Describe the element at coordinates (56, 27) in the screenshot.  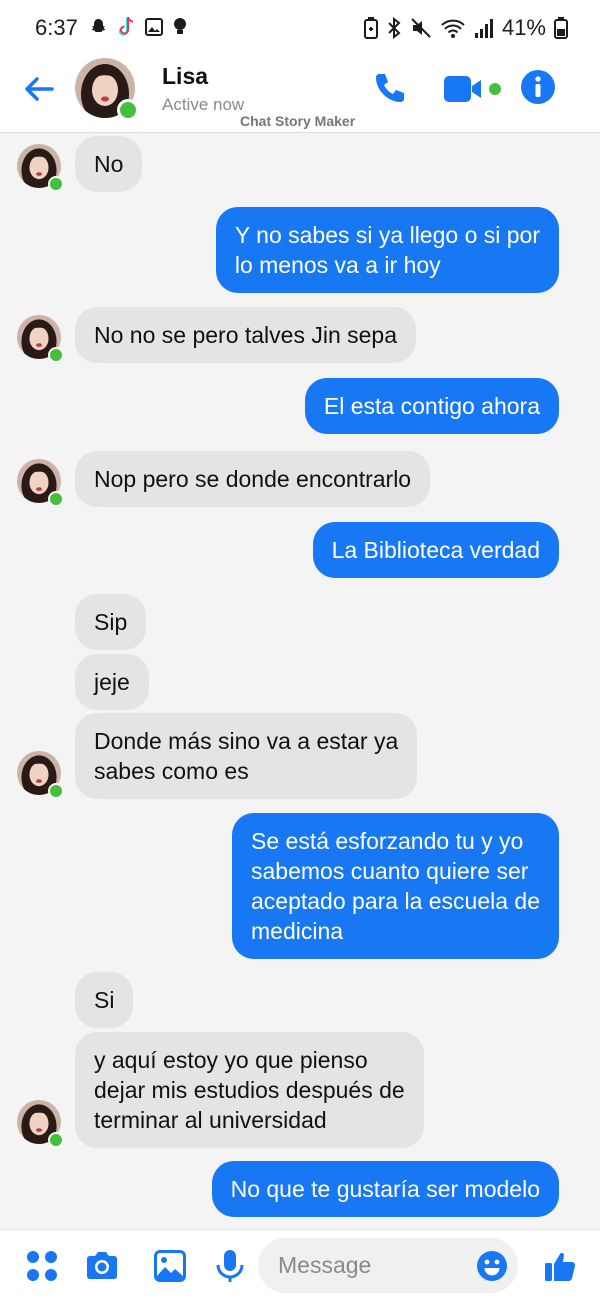
I see `status-time: 6:37` at that location.